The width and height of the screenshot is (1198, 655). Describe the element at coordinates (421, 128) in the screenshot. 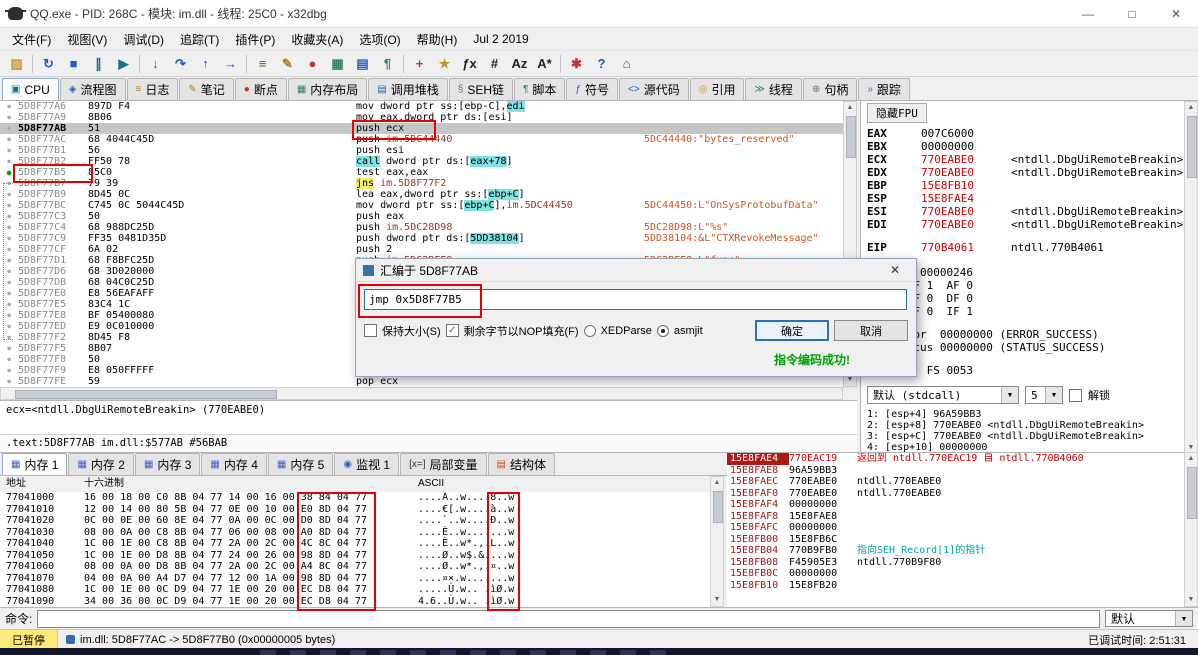

I see `disasm-row: ● 5D8F77AB 51 push ecx` at that location.